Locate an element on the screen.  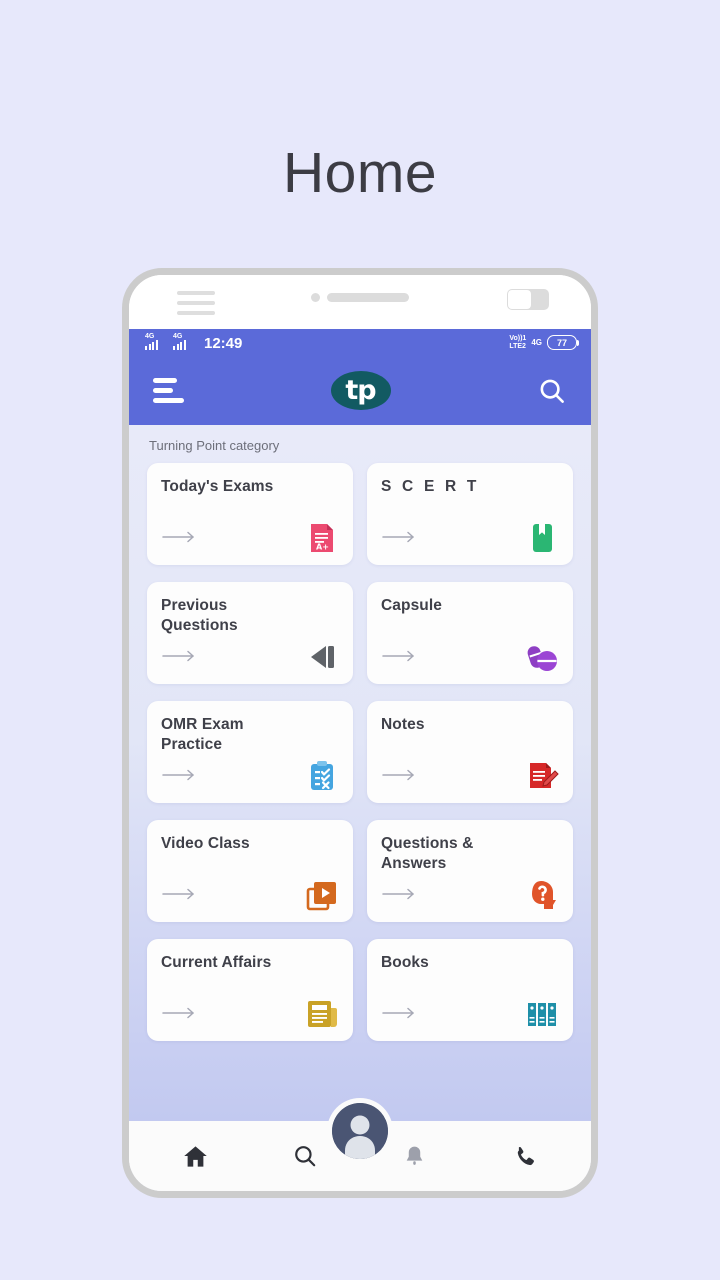
volte-line-2: LTE2 is located at coordinates (517, 346).